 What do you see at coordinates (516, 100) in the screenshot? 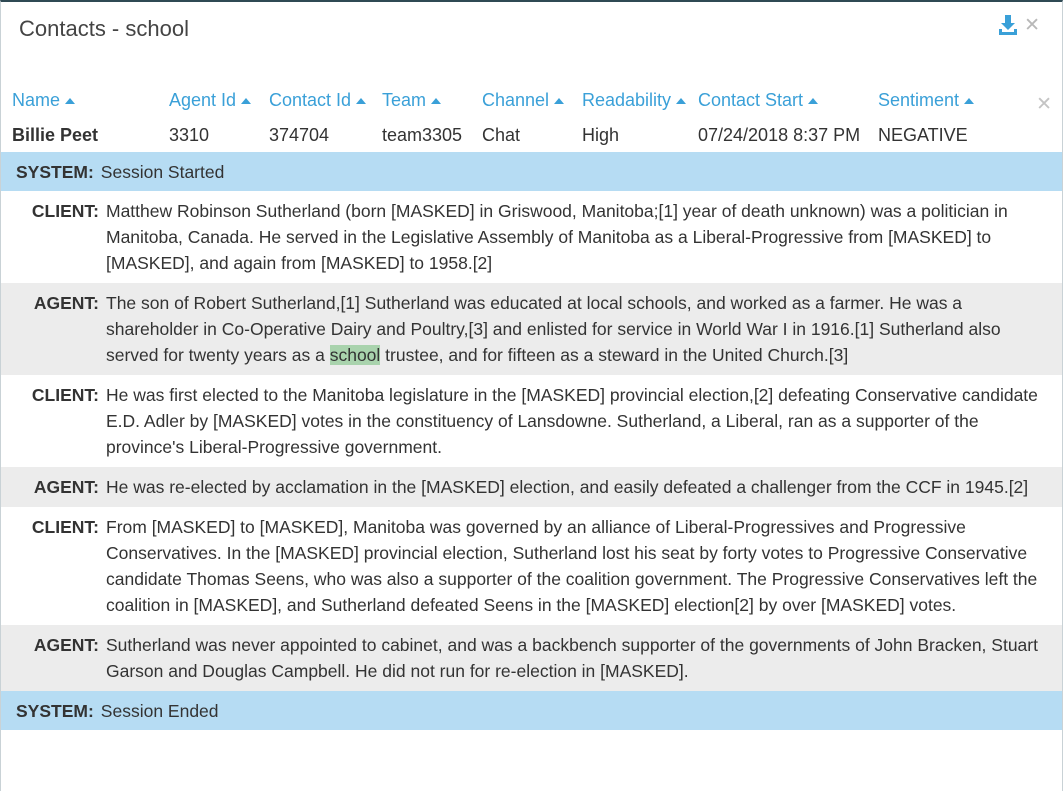
I see `column-label: Channel` at bounding box center [516, 100].